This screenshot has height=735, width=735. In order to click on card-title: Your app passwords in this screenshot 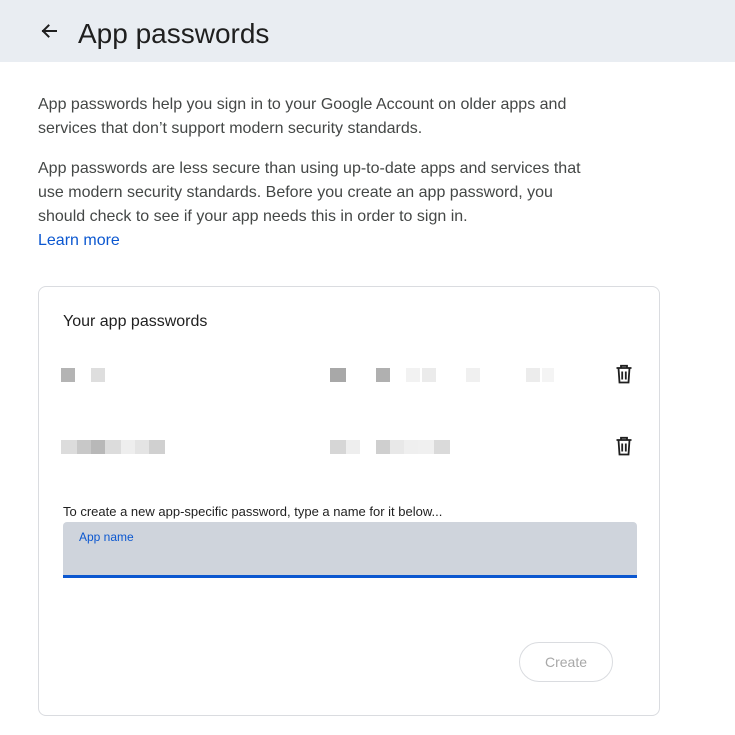, I will do `click(135, 321)`.